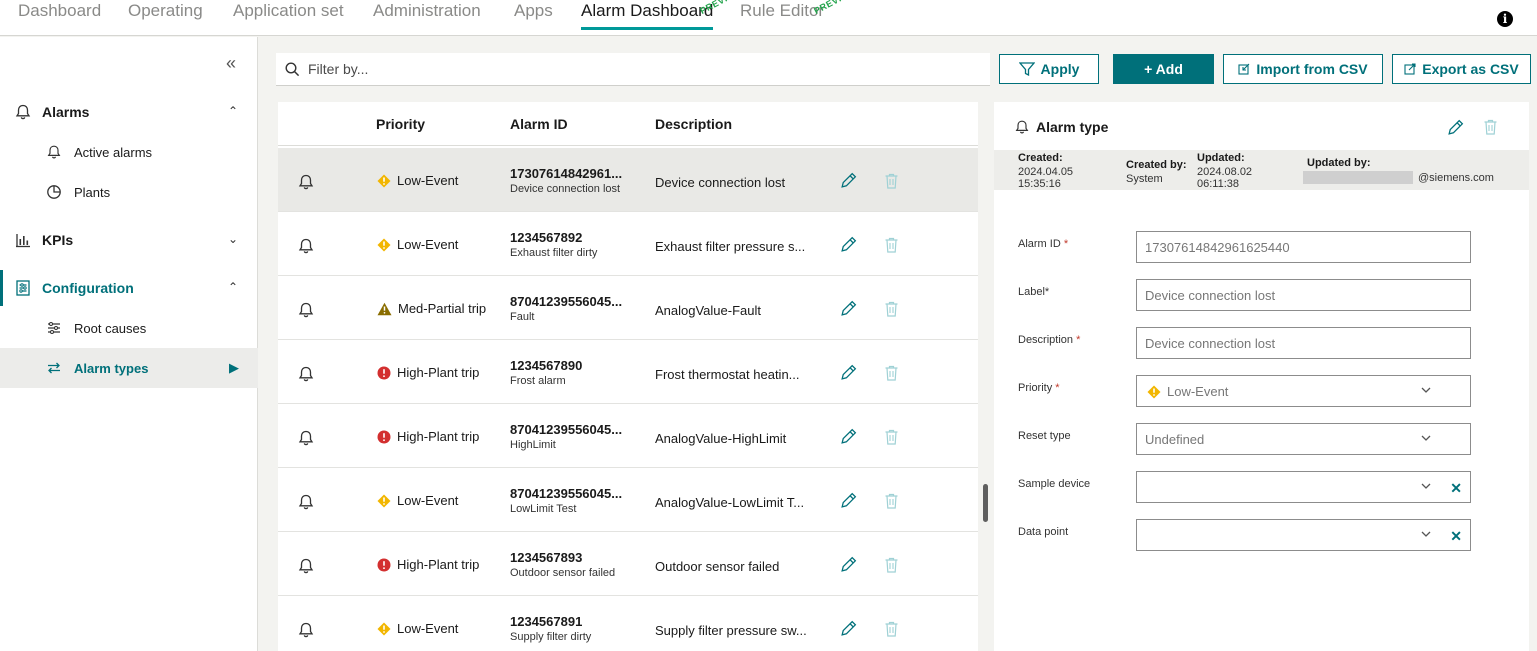 This screenshot has width=1537, height=651. I want to click on export-csv-button: Export as CSV, so click(1461, 69).